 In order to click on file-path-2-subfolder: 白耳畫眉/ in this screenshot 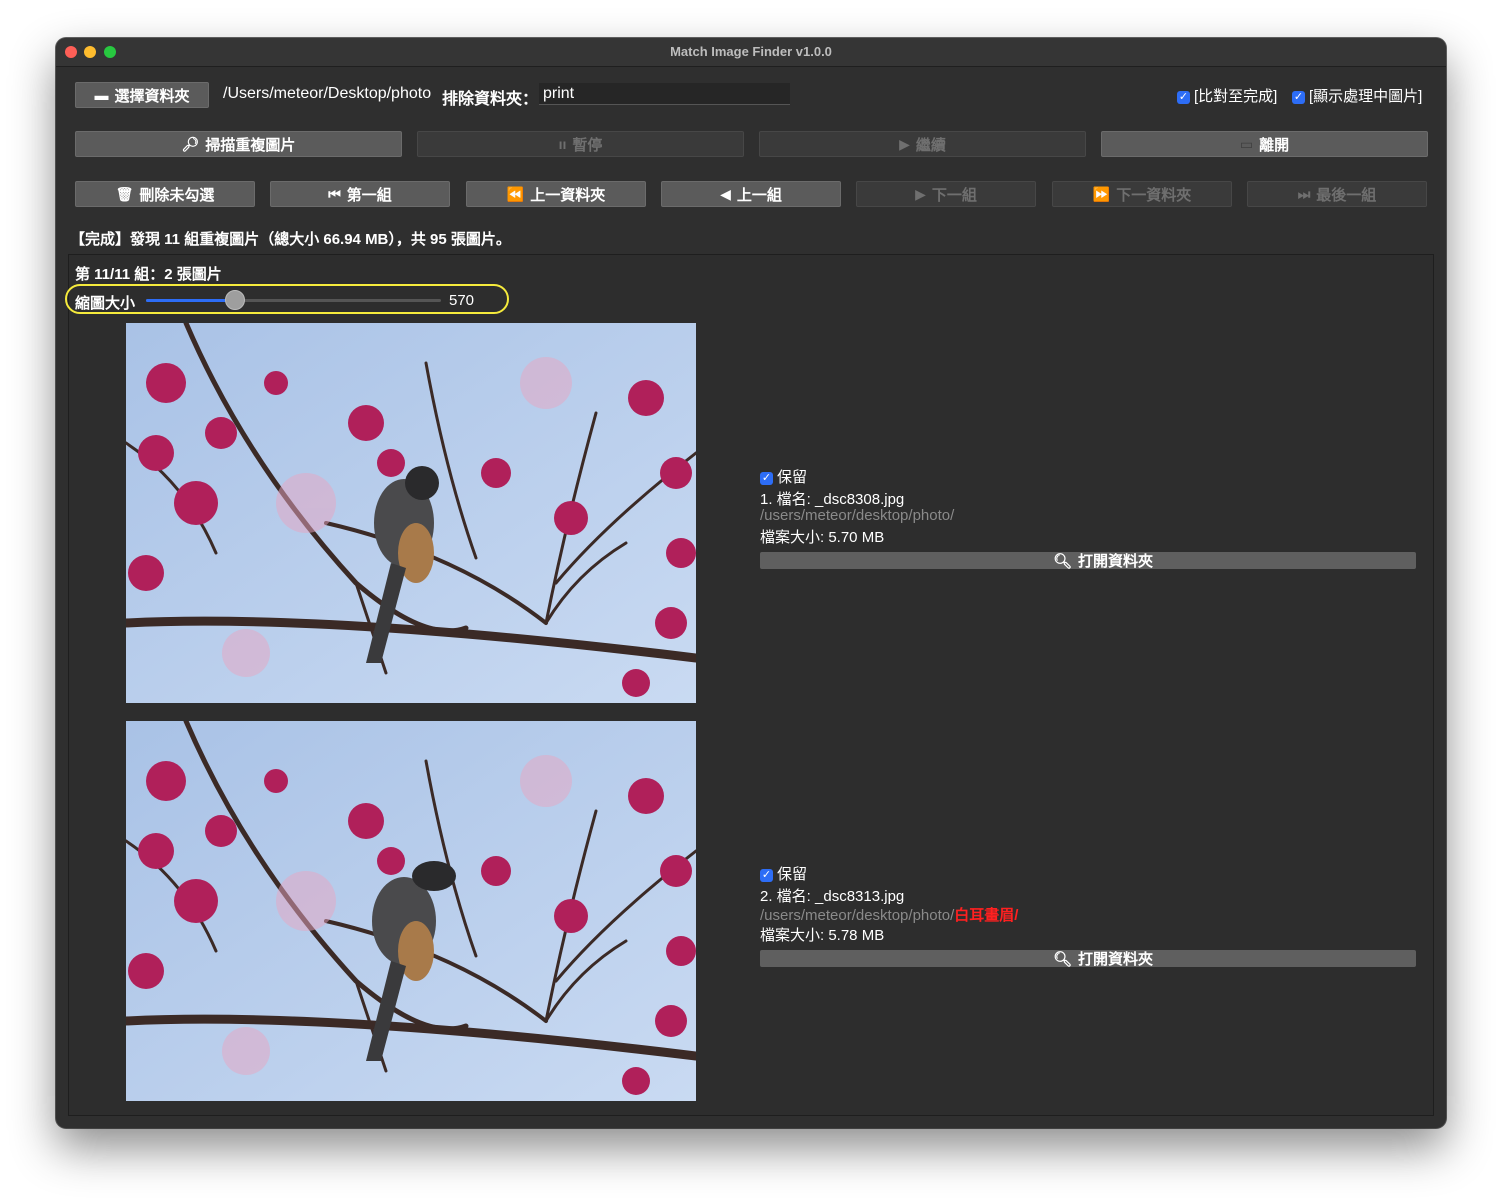, I will do `click(986, 915)`.